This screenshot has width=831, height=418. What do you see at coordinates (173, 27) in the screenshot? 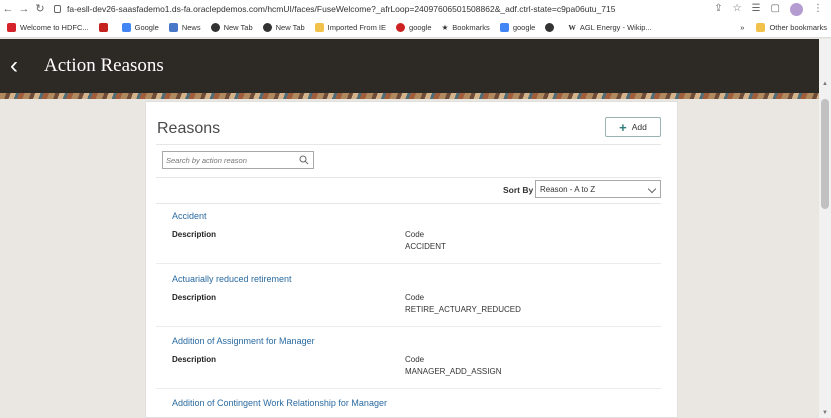
I see `news-icon` at bounding box center [173, 27].